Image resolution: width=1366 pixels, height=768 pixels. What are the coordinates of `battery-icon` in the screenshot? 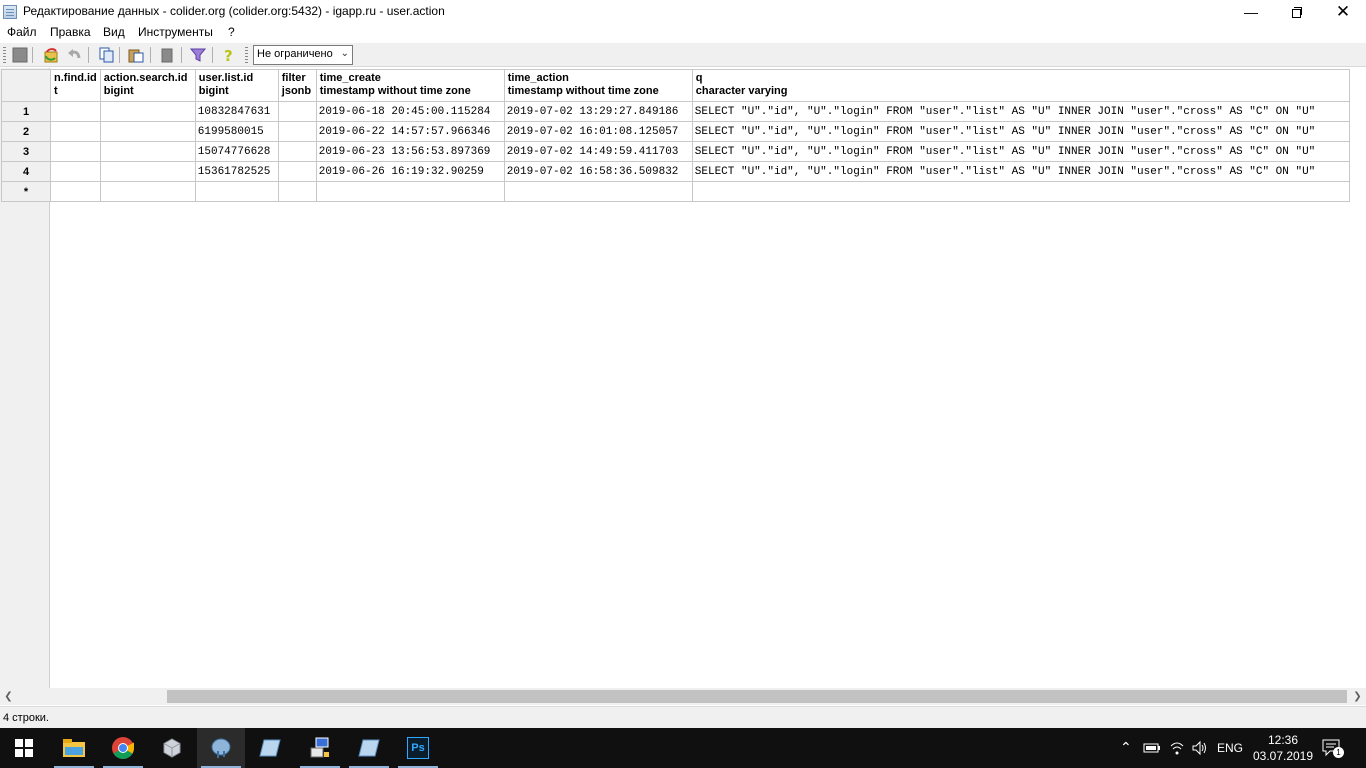 It's located at (1152, 748).